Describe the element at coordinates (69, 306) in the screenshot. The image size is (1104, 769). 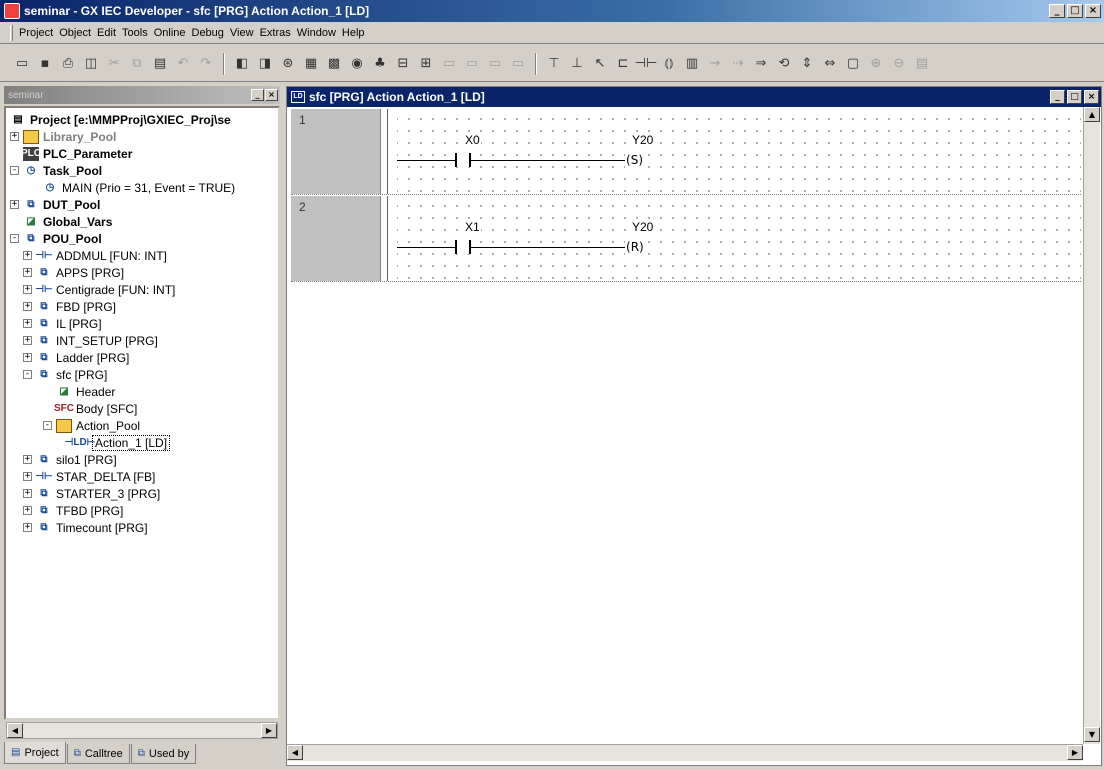
I see `tree-item-fbd: + ⧉ FBD [PRG]` at that location.